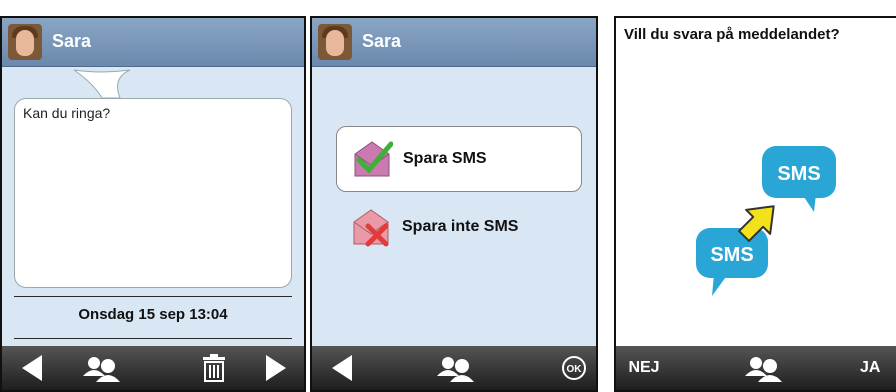  I want to click on ok-icon: OK, so click(574, 368).